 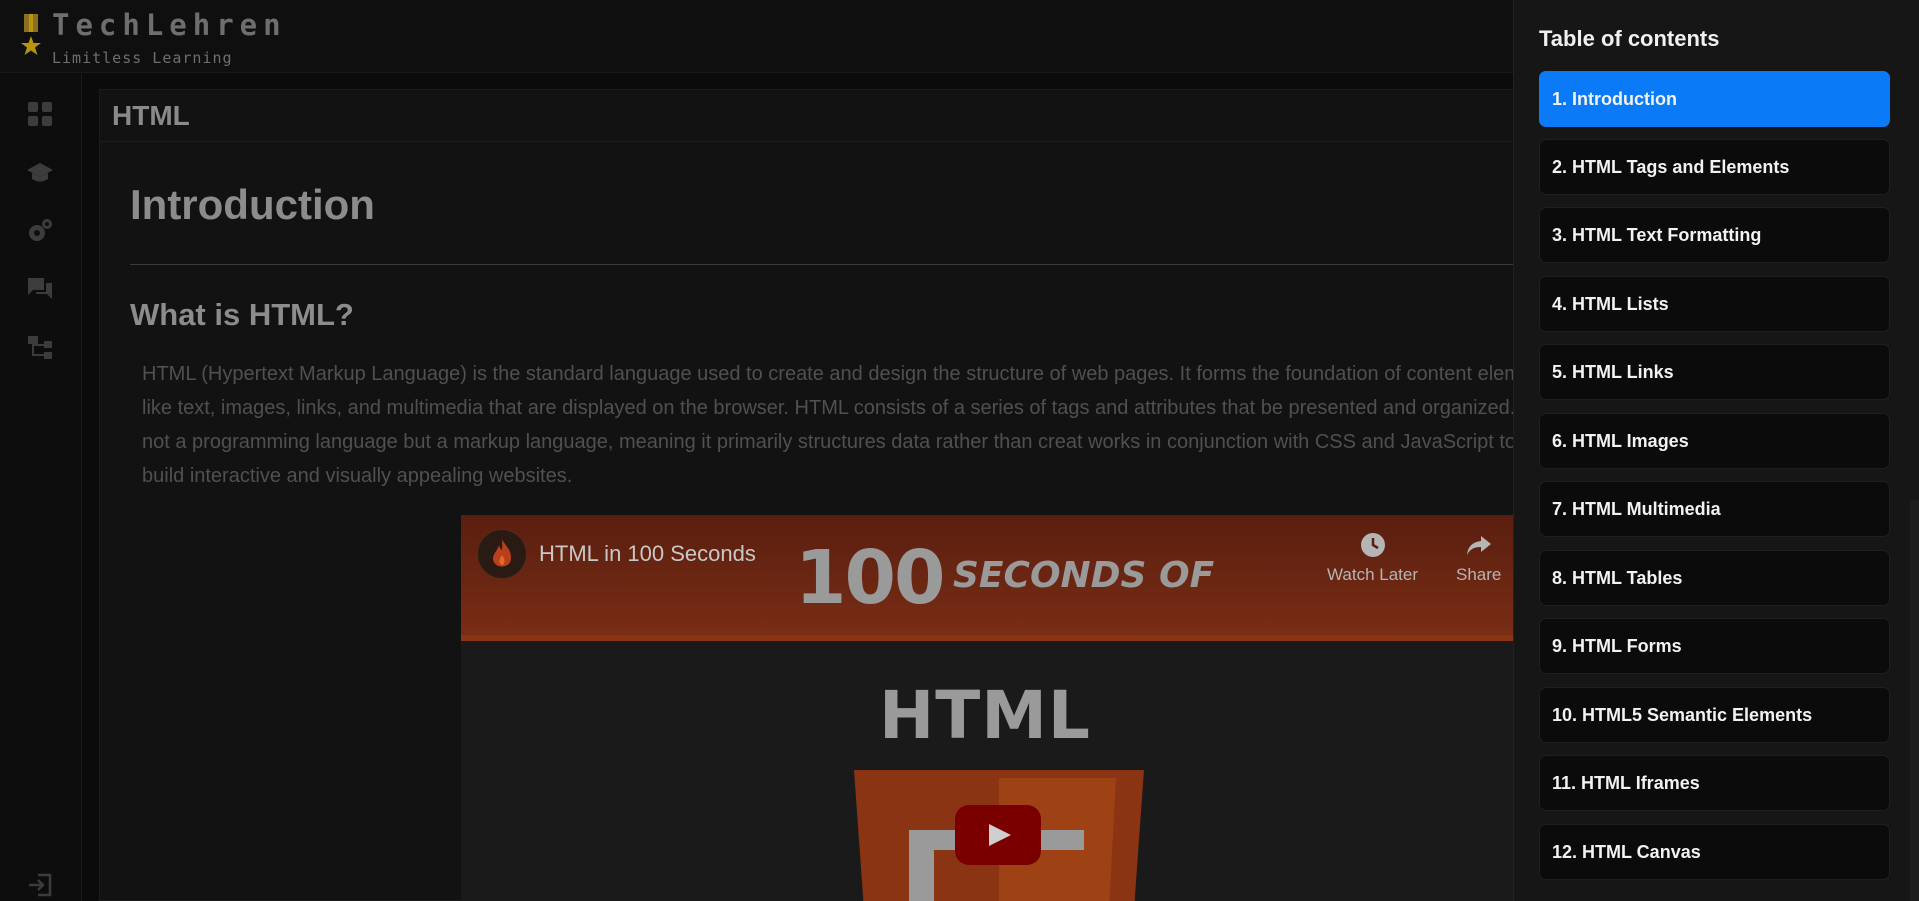 I want to click on play-icon, so click(x=1000, y=835).